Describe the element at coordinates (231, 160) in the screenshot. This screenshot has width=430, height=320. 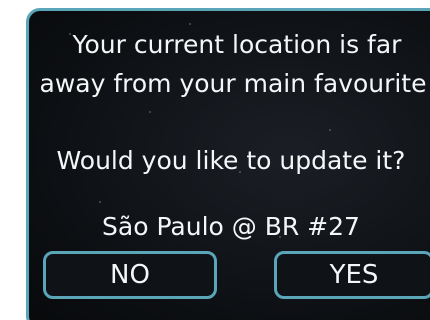
I see `question-text: Would you like to update it?` at that location.